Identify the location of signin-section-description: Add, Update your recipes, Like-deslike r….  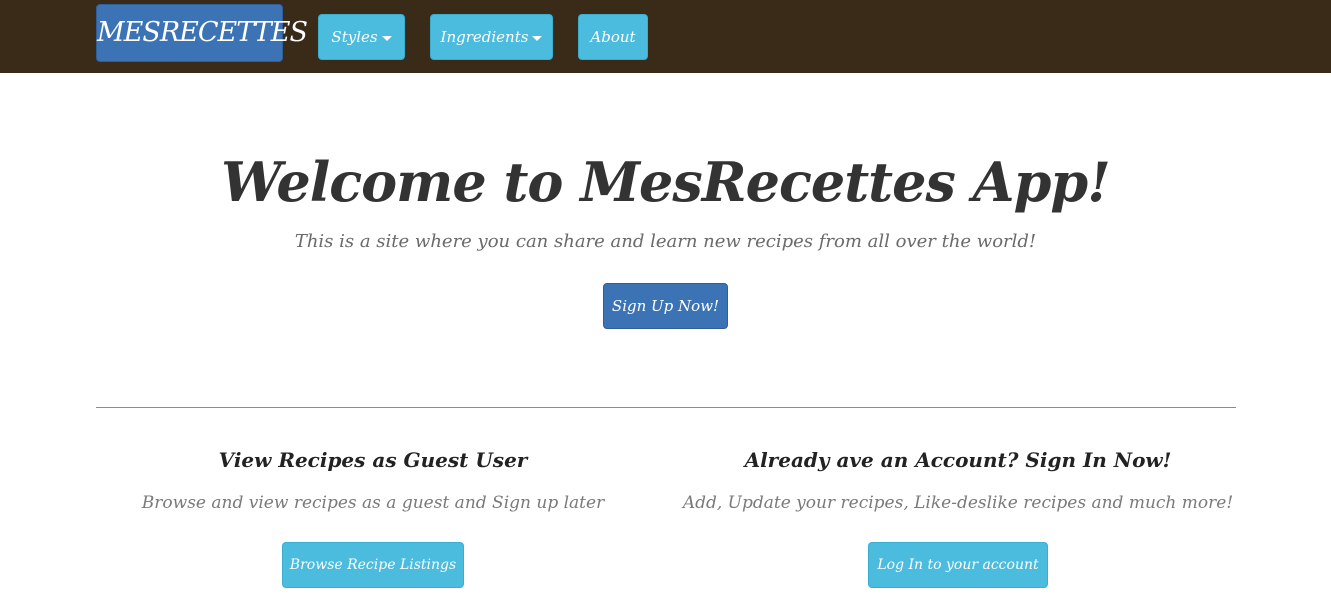
(958, 503).